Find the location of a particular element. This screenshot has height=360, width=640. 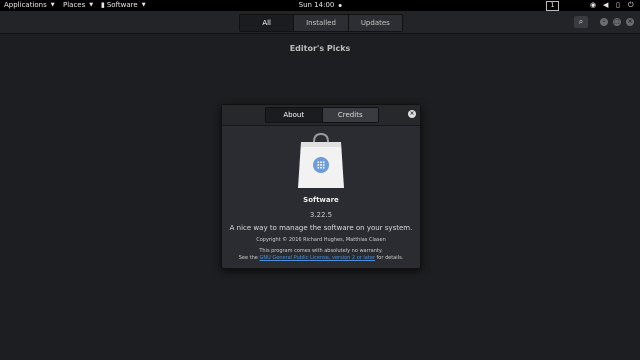

app-name: Software is located at coordinates (321, 200).